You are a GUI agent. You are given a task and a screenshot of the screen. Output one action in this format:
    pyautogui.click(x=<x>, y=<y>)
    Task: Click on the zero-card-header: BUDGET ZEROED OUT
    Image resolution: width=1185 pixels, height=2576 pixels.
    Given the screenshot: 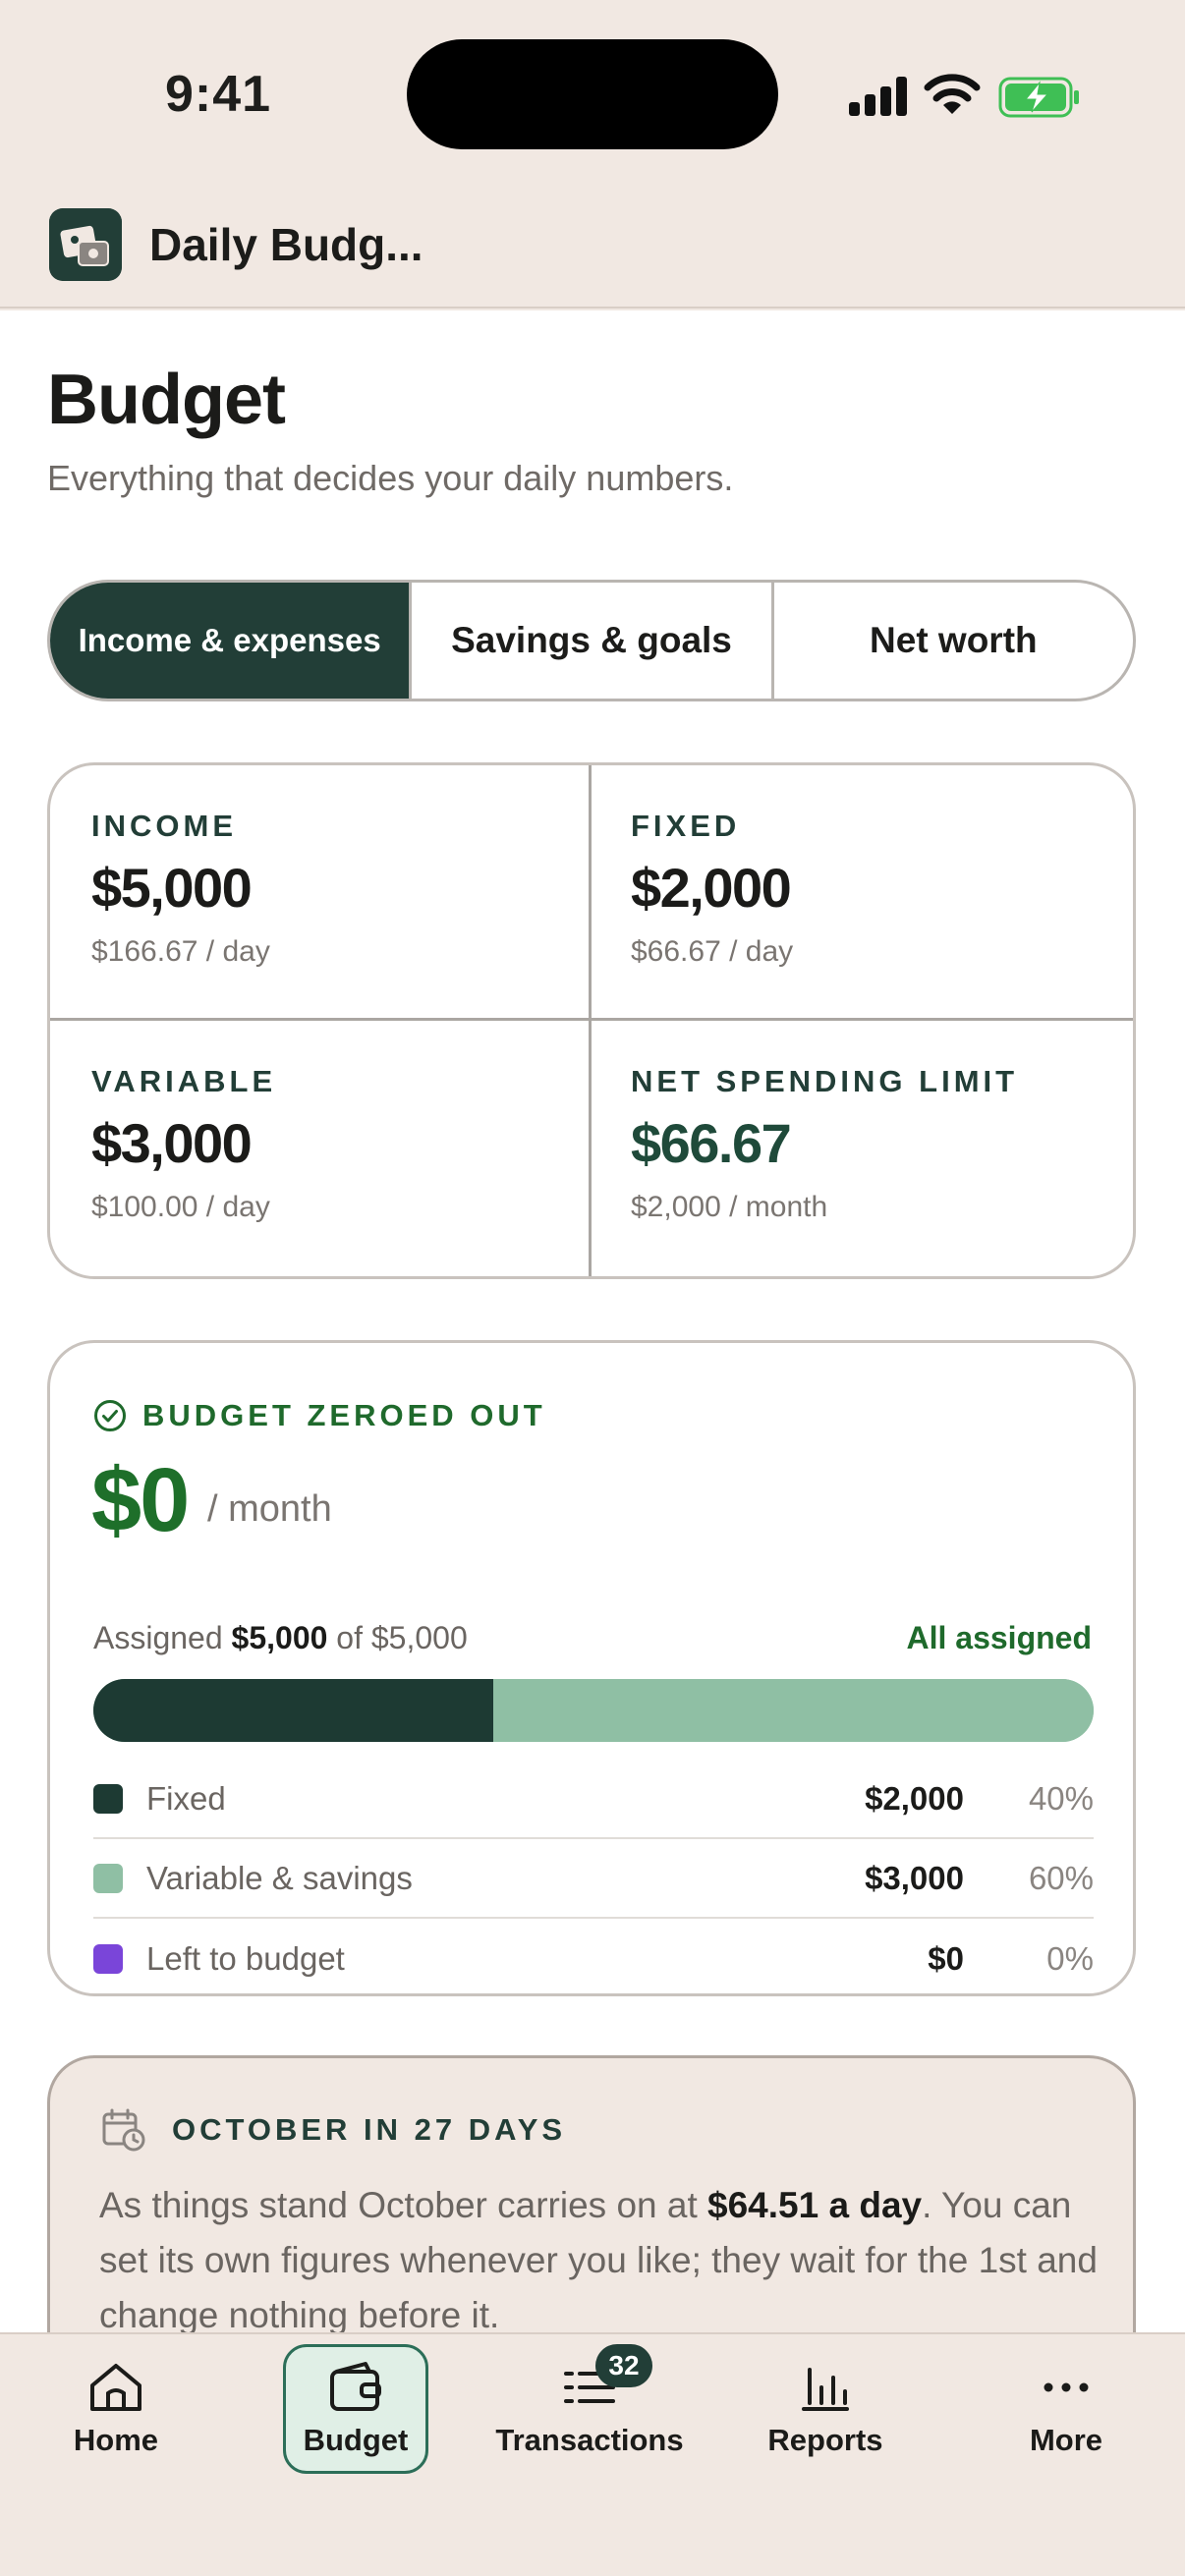 What is the action you would take?
    pyautogui.click(x=320, y=1415)
    